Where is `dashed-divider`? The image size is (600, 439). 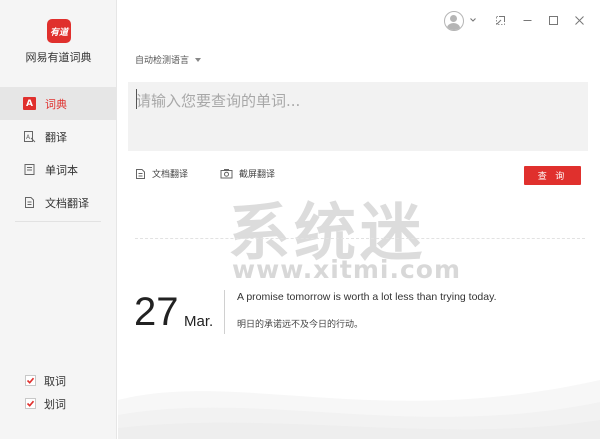 dashed-divider is located at coordinates (360, 238).